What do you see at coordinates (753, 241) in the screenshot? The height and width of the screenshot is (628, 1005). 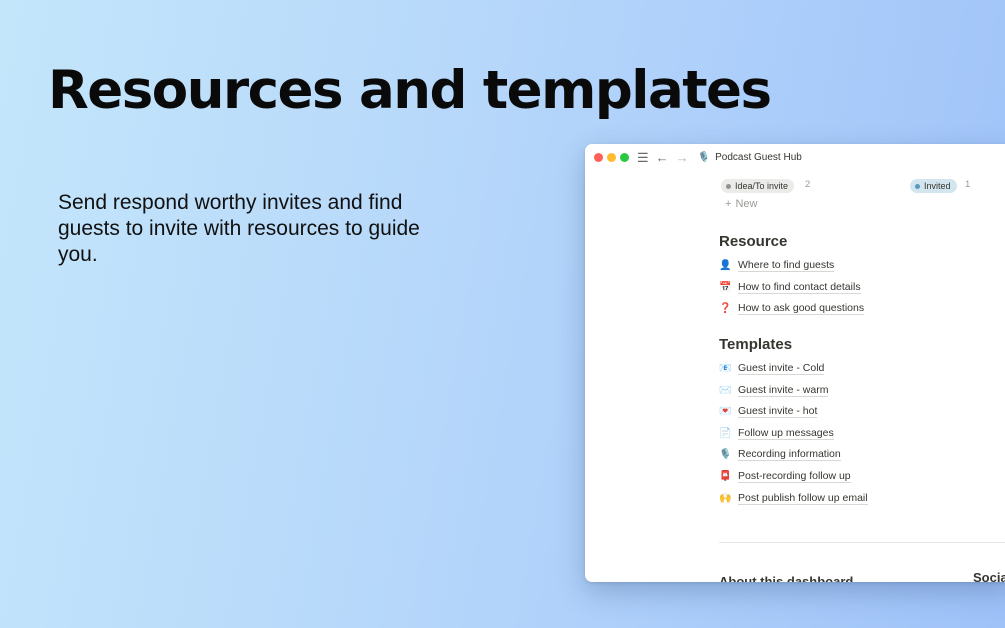 I see `resource-heading: Resource` at bounding box center [753, 241].